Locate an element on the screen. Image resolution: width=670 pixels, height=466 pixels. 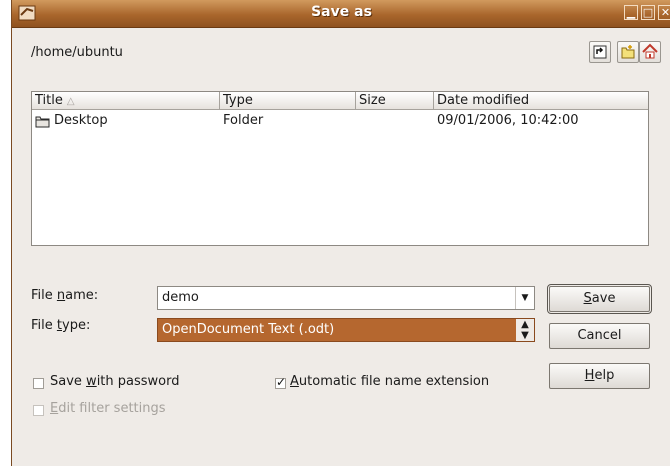
up-one-level-button is located at coordinates (600, 52).